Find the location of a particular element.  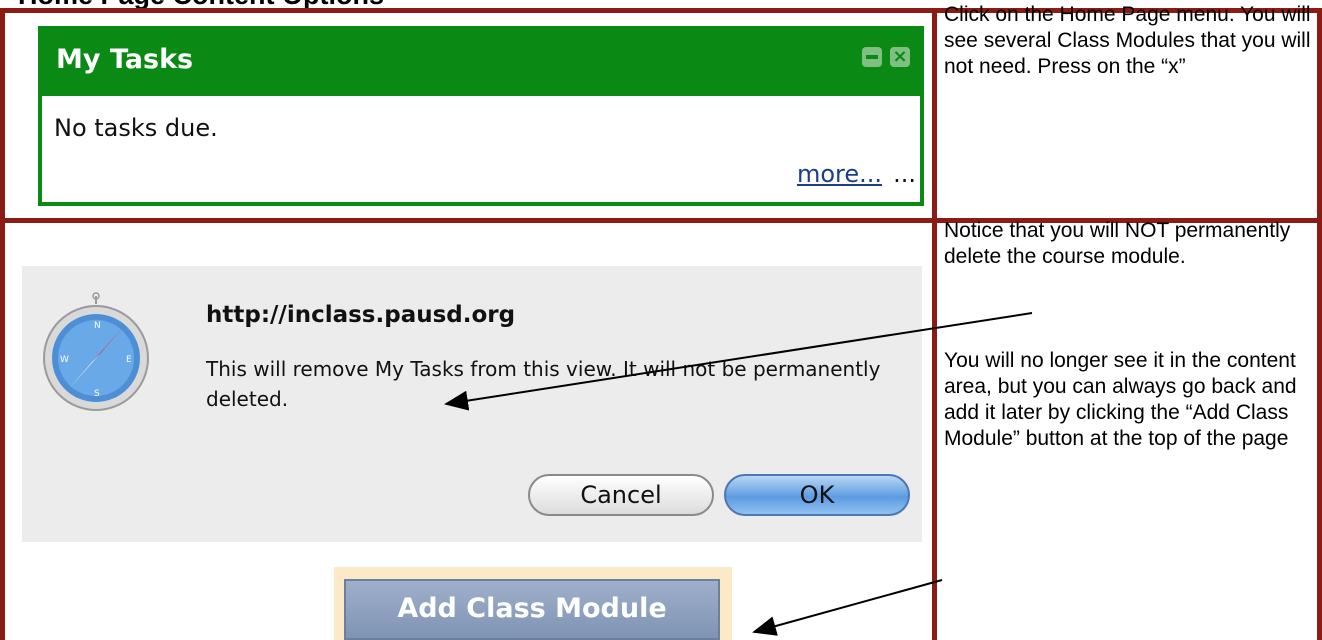

arrow-to-add-button is located at coordinates (847, 607).